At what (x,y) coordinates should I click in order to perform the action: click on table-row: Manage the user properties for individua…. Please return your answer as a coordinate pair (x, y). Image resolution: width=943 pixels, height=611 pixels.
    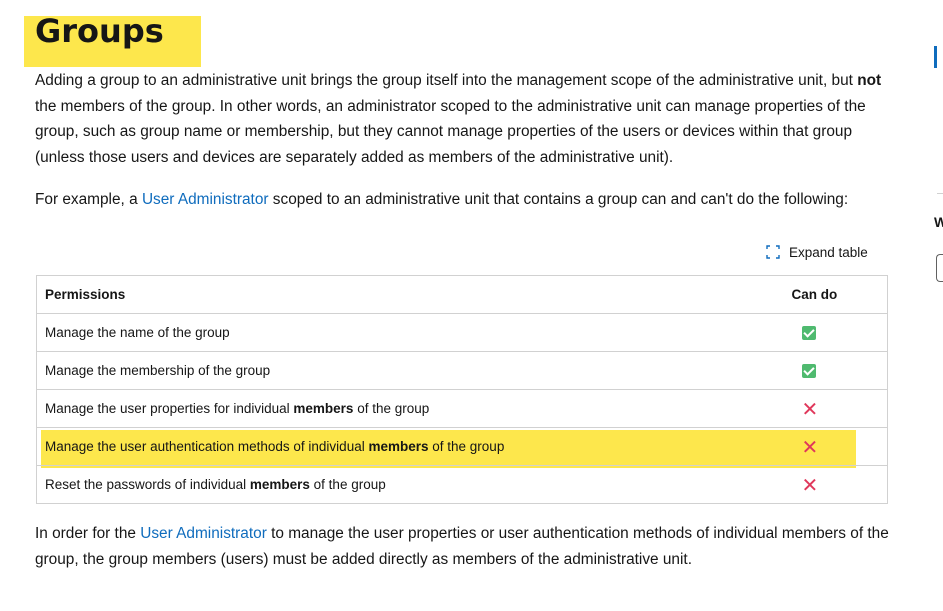
    Looking at the image, I should click on (462, 408).